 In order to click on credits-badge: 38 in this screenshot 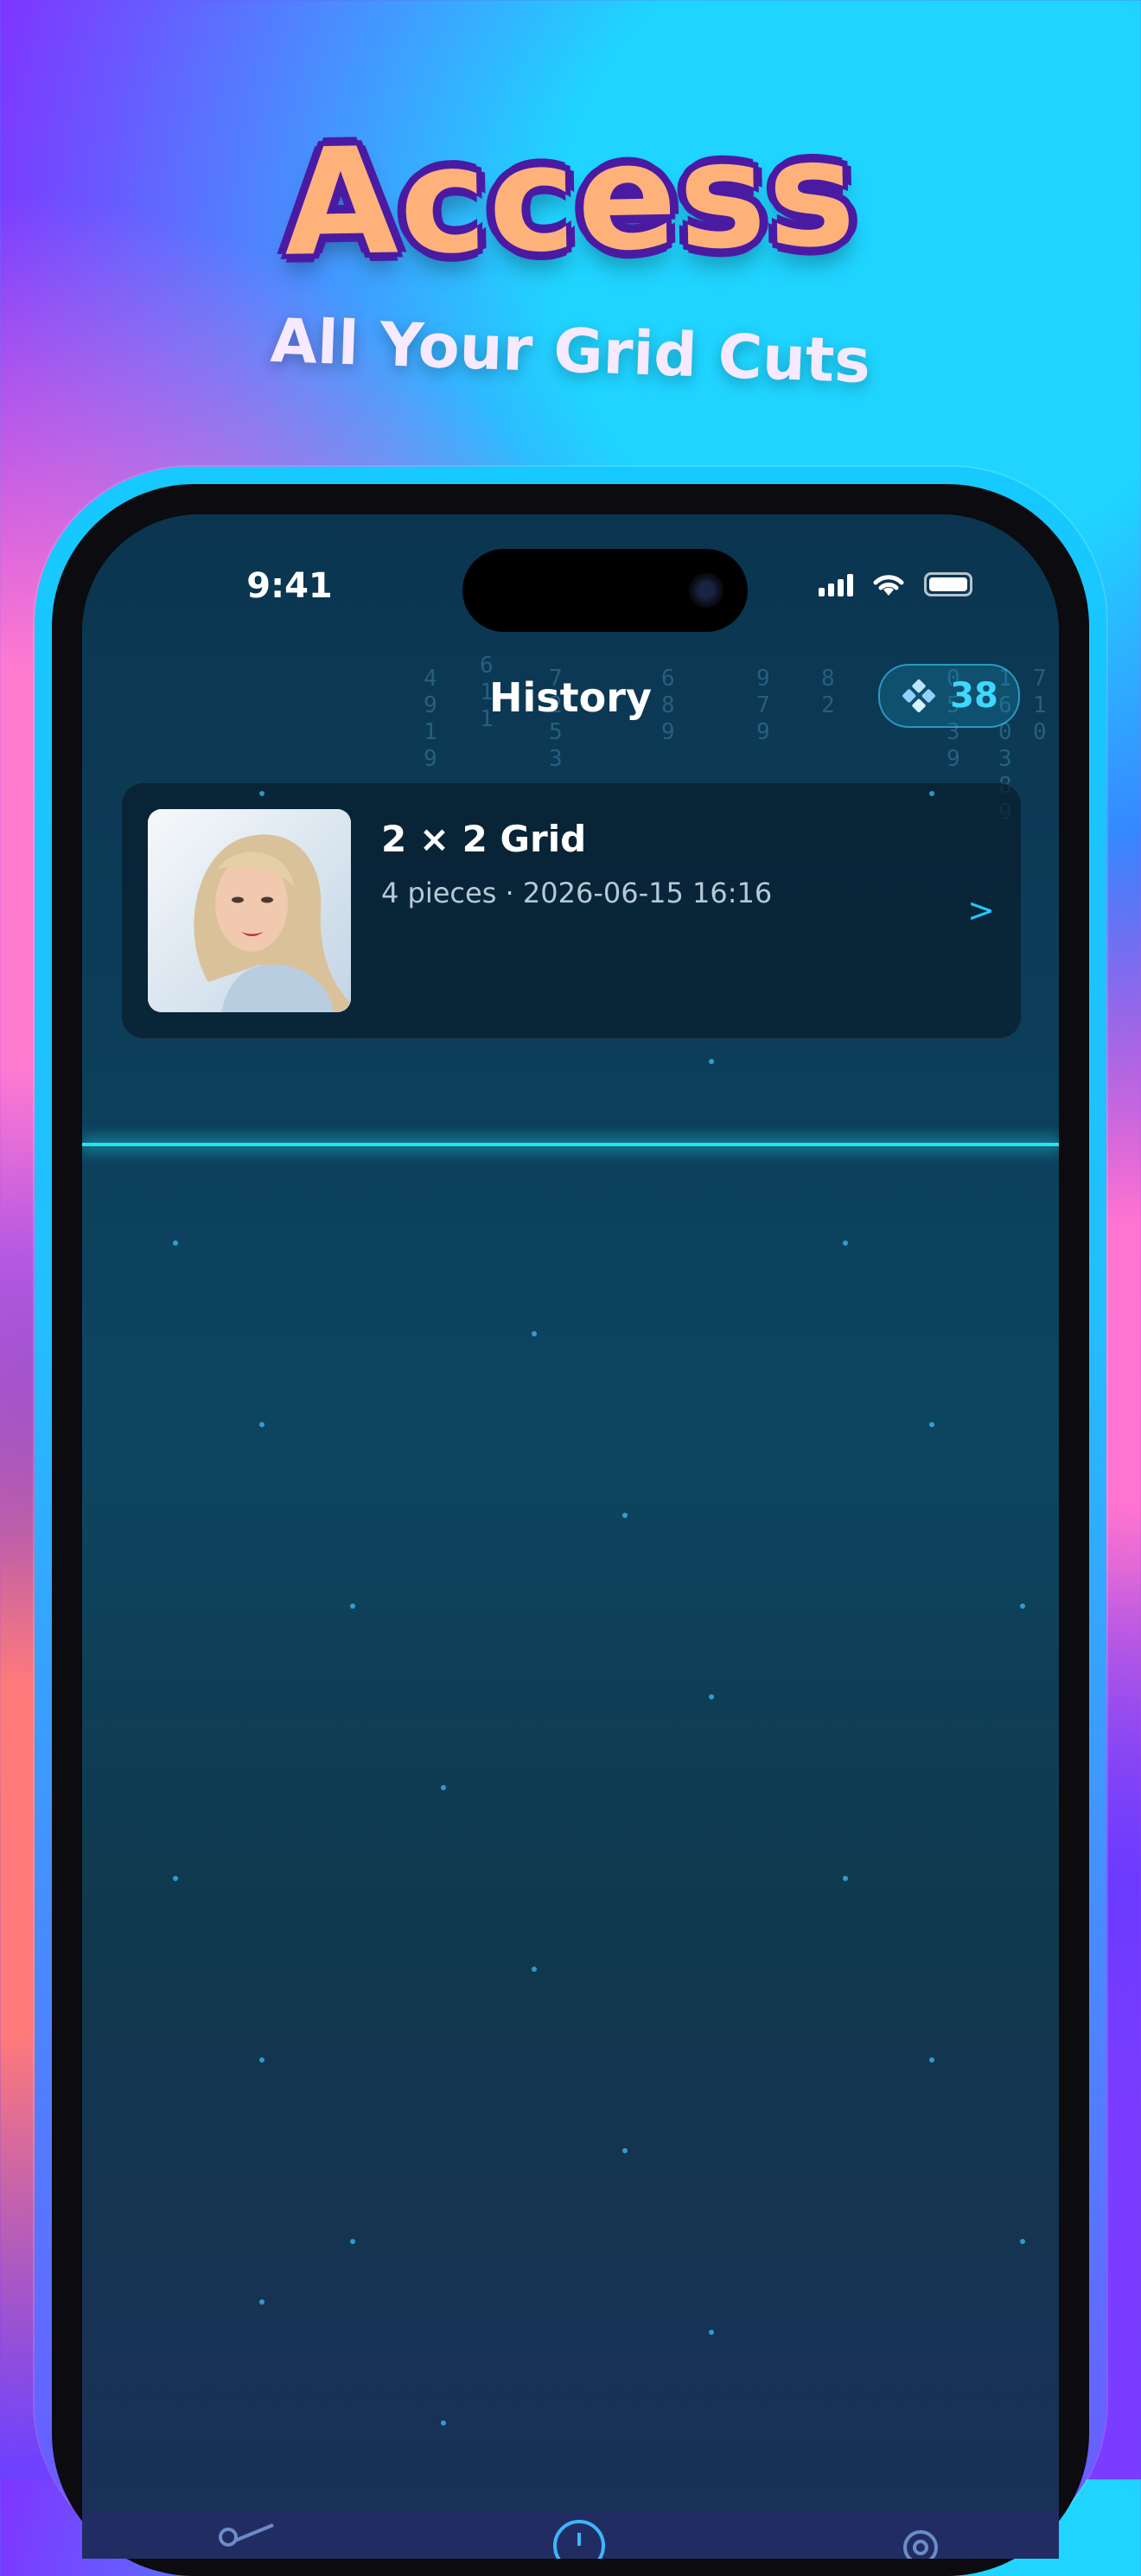, I will do `click(949, 696)`.